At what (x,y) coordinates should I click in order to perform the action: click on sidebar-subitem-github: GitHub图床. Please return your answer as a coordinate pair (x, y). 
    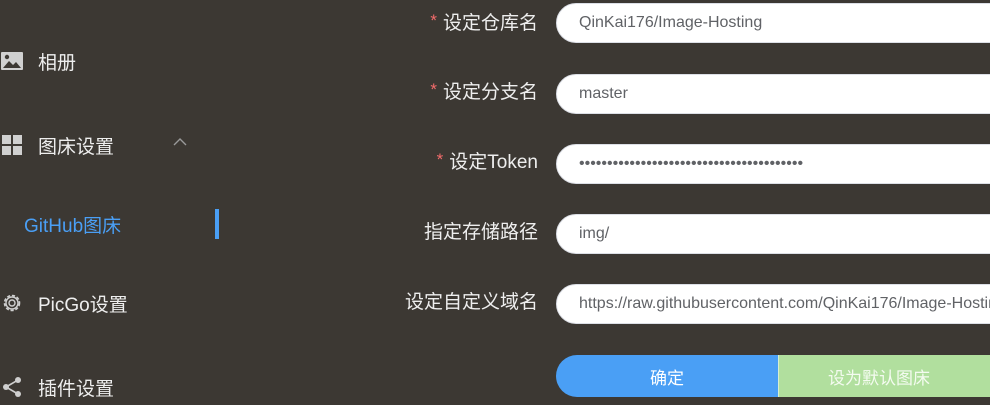
    Looking at the image, I should click on (72, 224).